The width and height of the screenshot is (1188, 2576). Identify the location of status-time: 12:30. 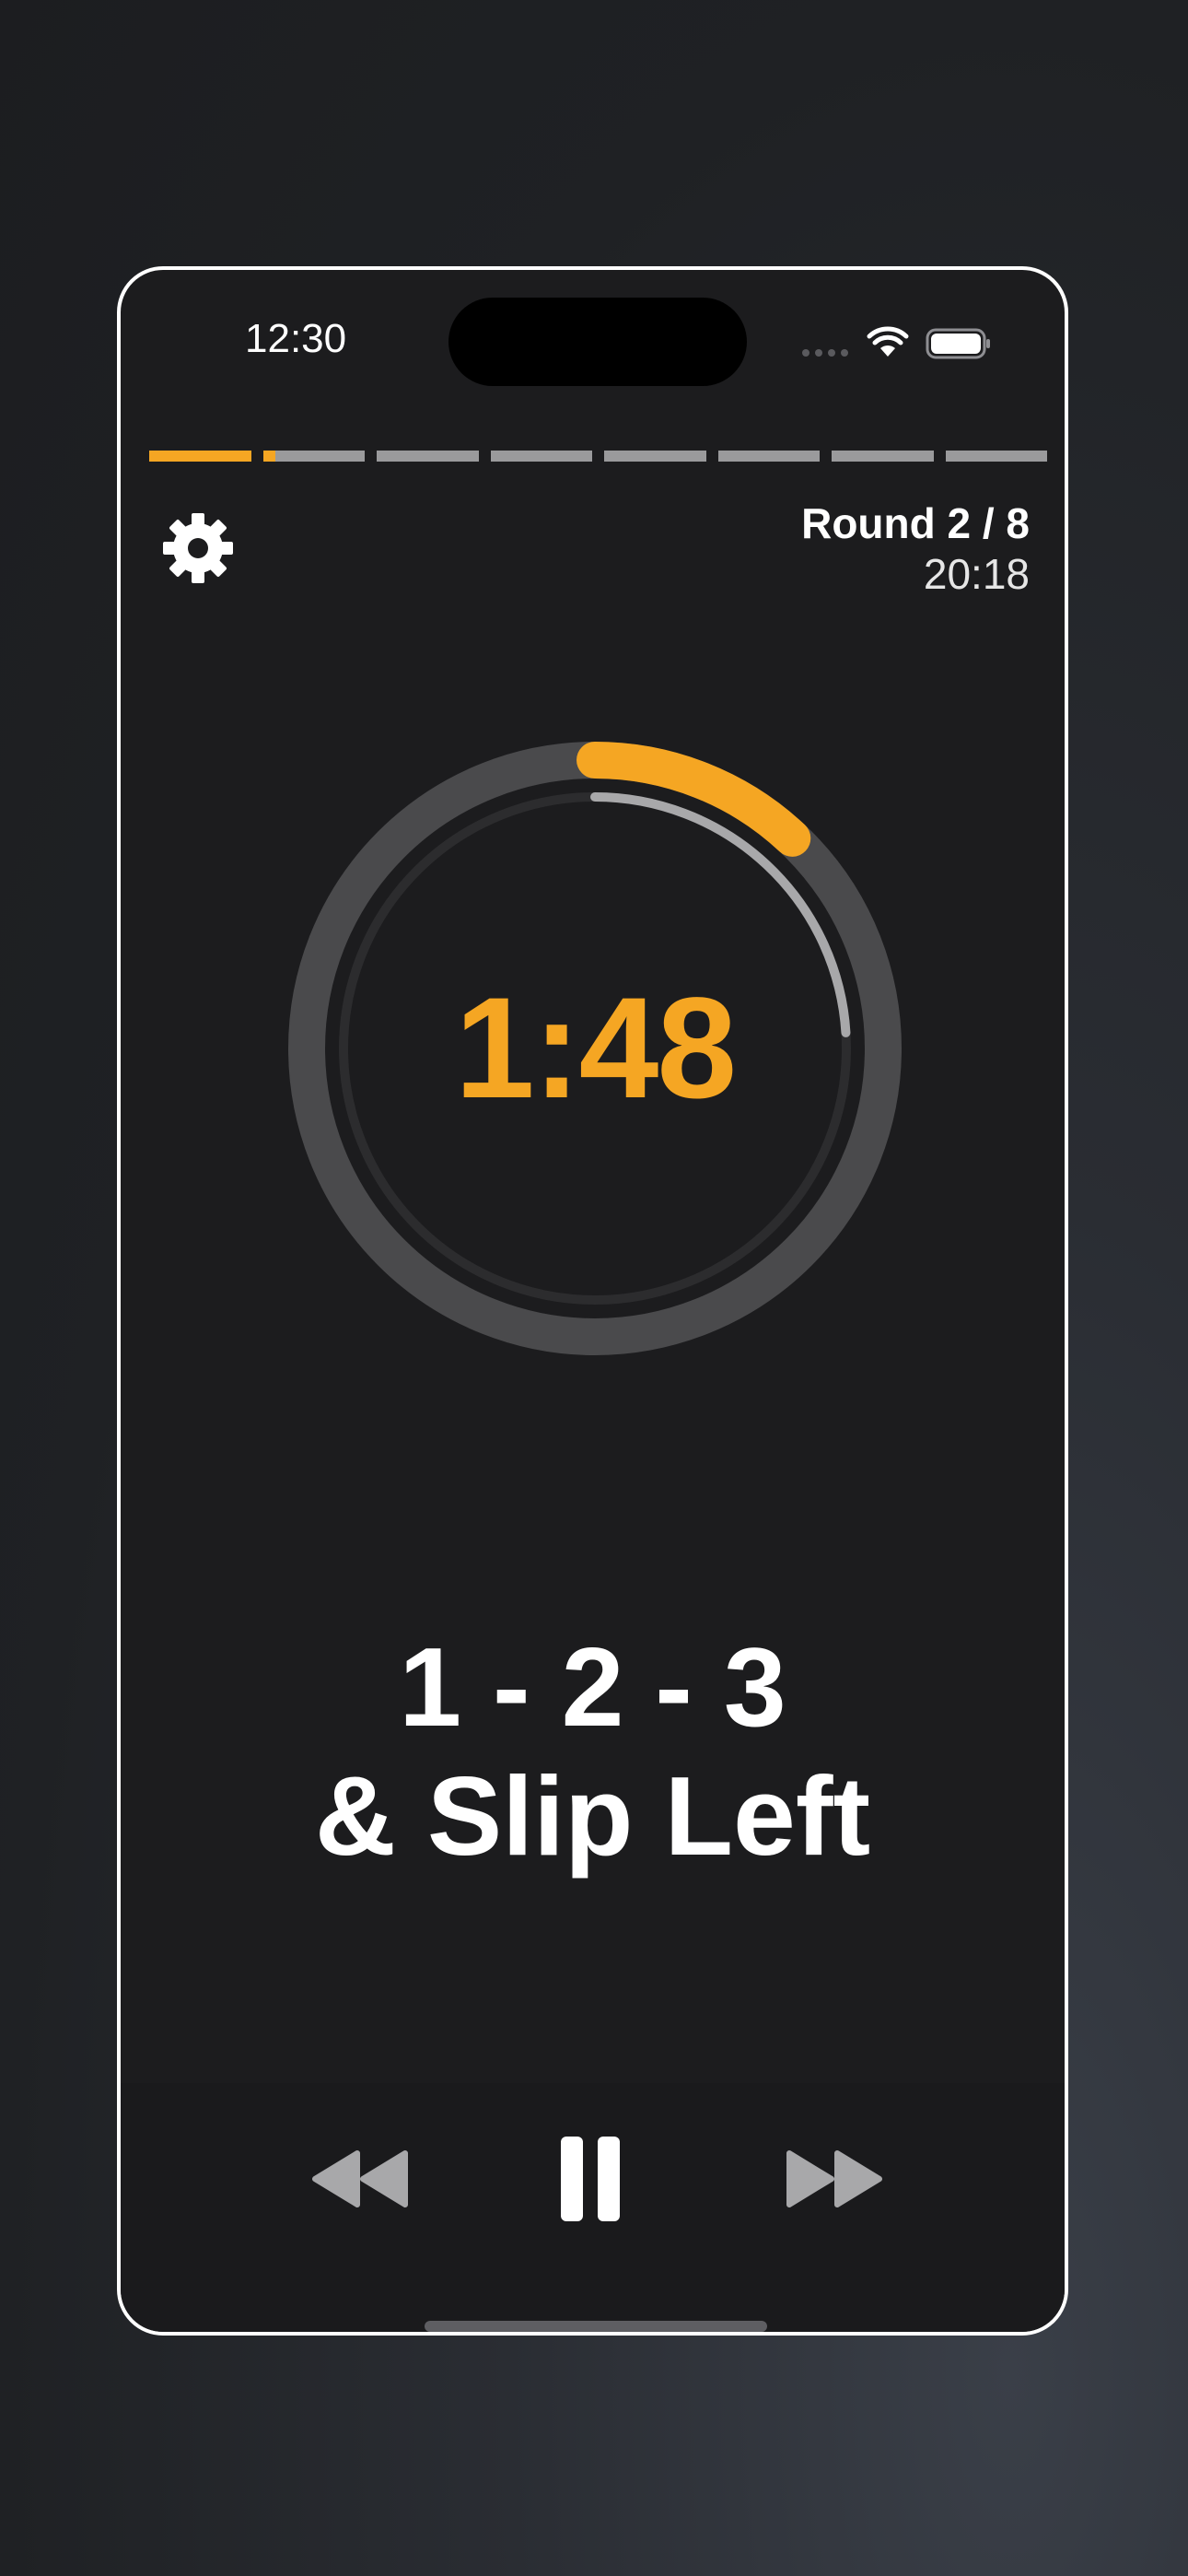
(296, 338).